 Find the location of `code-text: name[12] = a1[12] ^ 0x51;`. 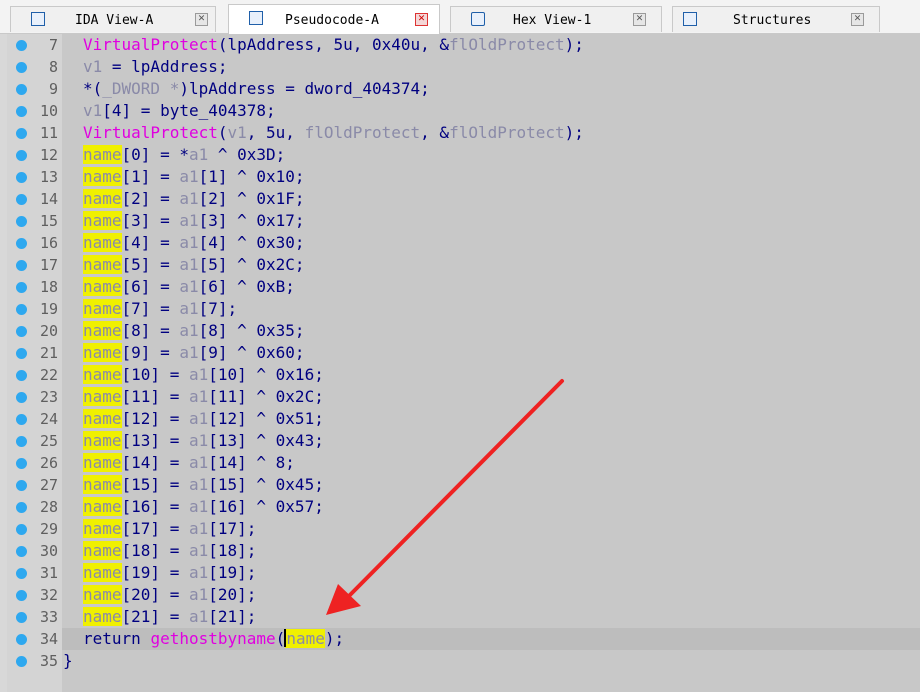

code-text: name[12] = a1[12] ^ 0x51; is located at coordinates (203, 418).